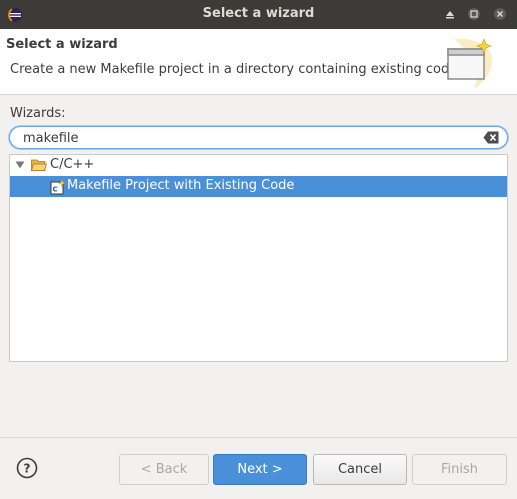  Describe the element at coordinates (62, 44) in the screenshot. I see `page-title: Select a wizard` at that location.